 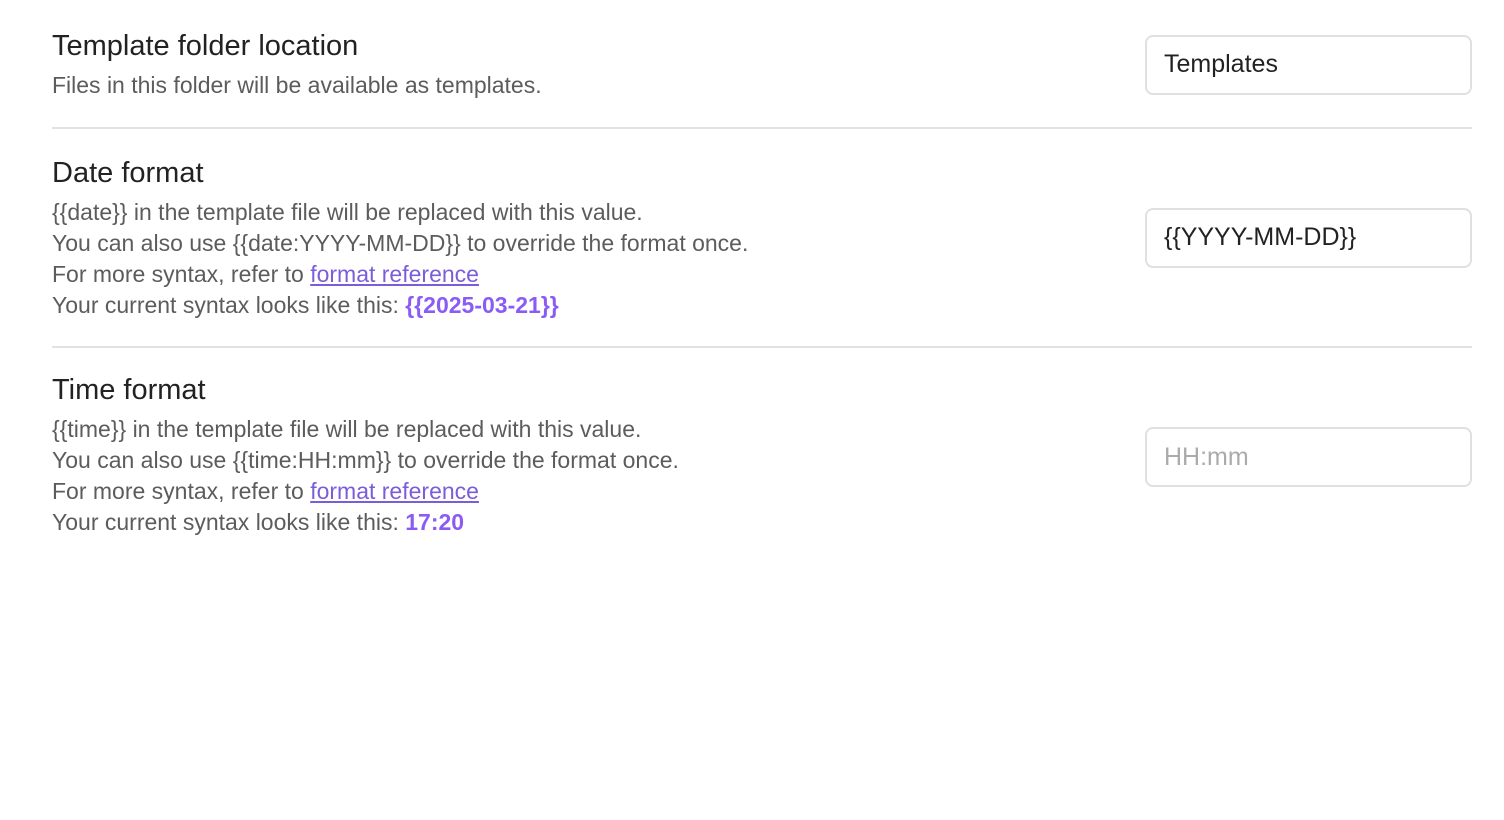 I want to click on time-preview-value: 17:20, so click(x=435, y=522).